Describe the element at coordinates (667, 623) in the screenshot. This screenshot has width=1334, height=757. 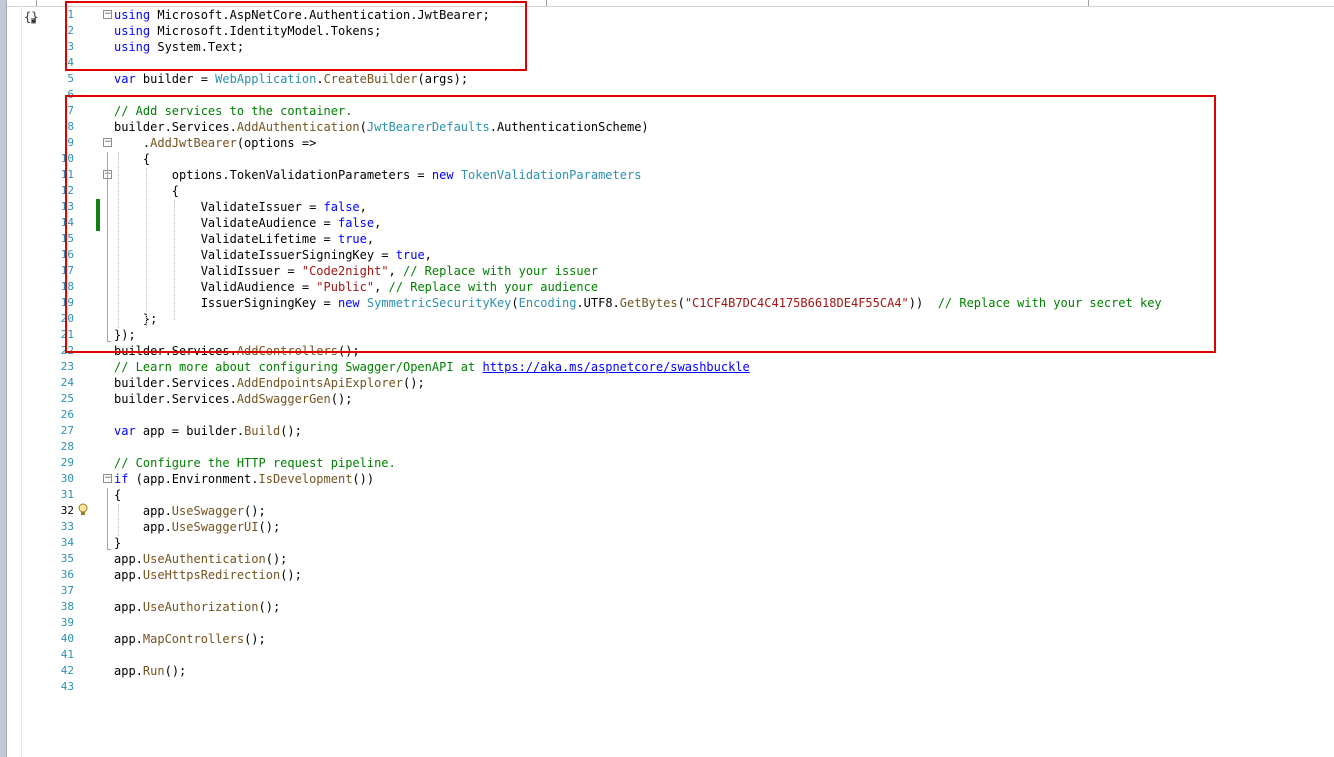
I see `code-line: 39` at that location.